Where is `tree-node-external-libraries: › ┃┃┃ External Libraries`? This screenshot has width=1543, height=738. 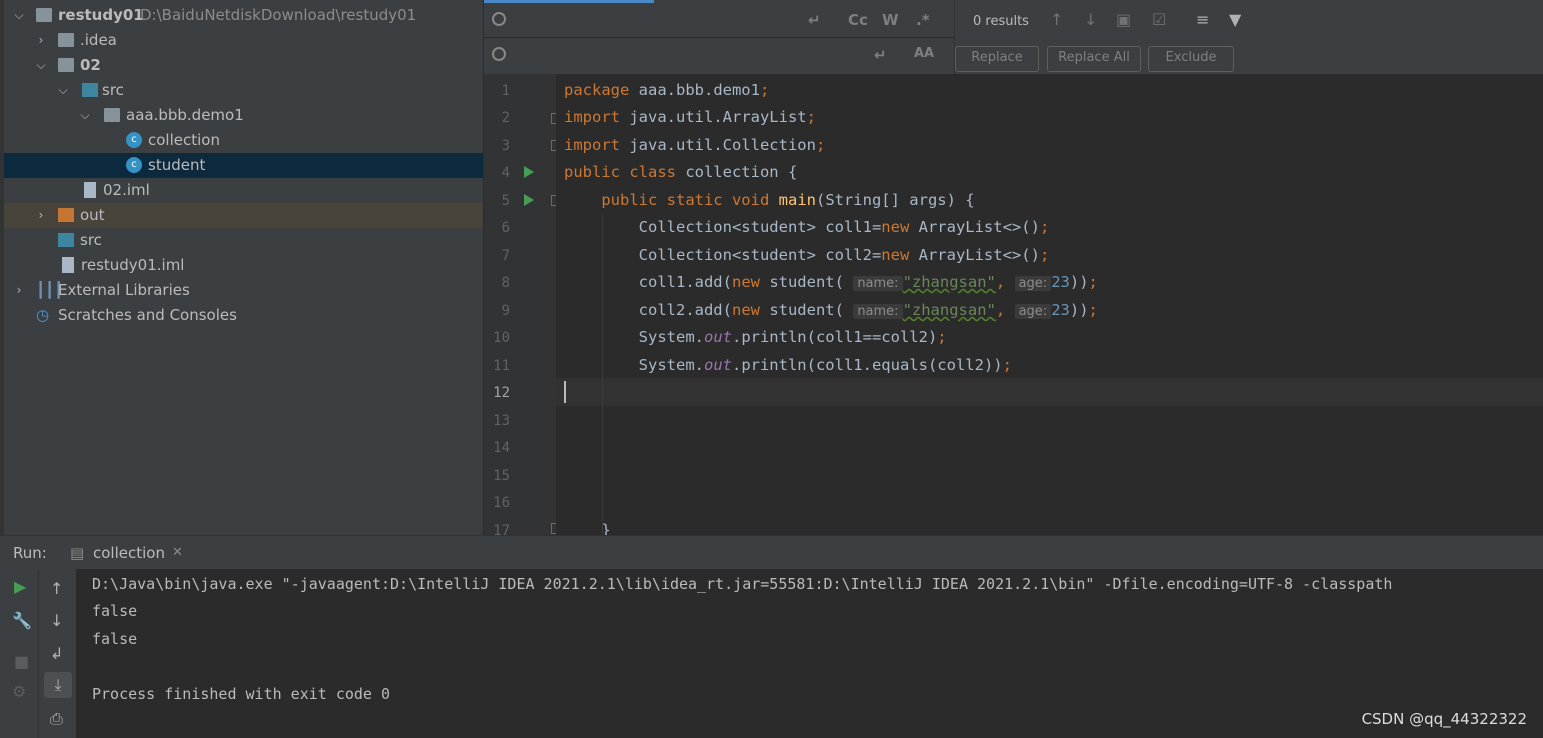
tree-node-external-libraries: › ┃┃┃ External Libraries is located at coordinates (243, 290).